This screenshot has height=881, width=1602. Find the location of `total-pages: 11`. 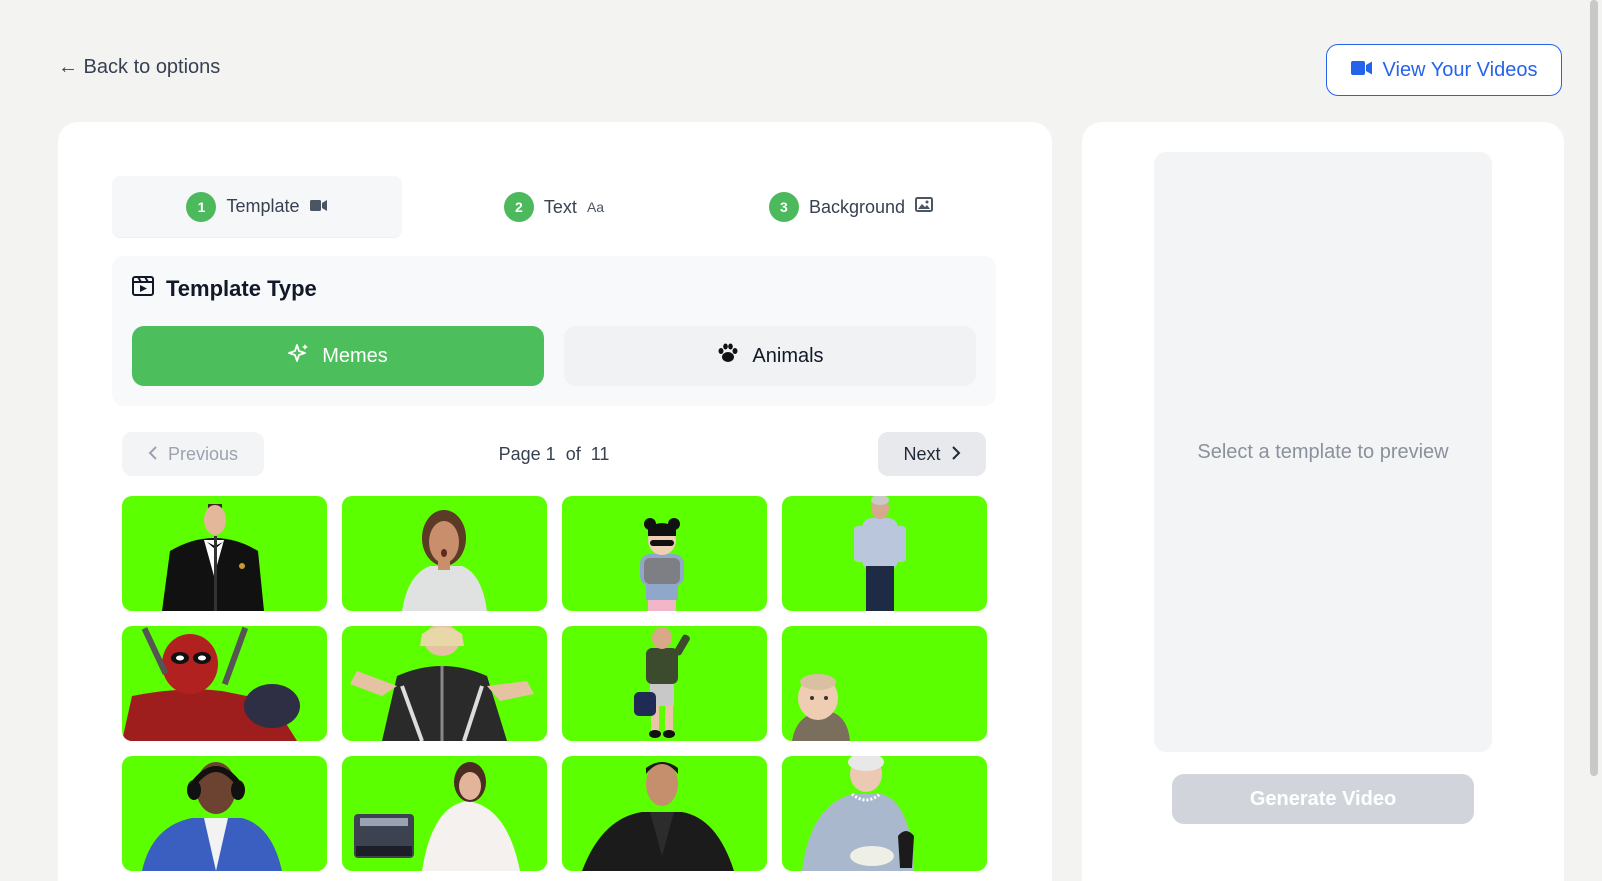

total-pages: 11 is located at coordinates (600, 454).